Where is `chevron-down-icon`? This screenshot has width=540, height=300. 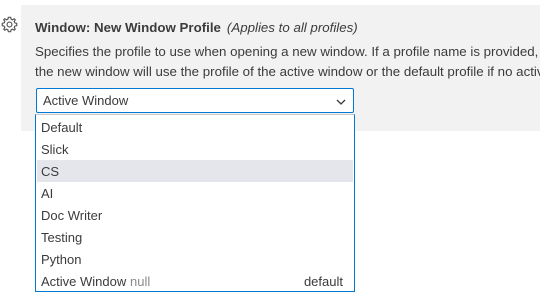
chevron-down-icon is located at coordinates (341, 101).